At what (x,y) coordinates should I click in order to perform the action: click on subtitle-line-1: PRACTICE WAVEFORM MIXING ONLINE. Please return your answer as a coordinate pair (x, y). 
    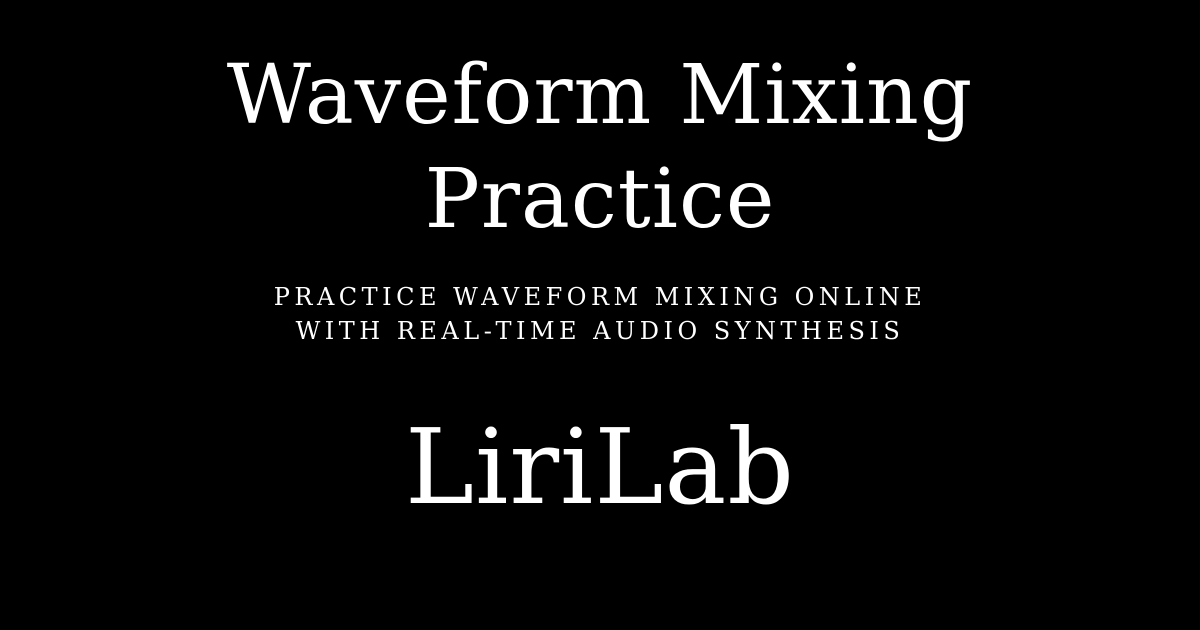
    Looking at the image, I should click on (600, 297).